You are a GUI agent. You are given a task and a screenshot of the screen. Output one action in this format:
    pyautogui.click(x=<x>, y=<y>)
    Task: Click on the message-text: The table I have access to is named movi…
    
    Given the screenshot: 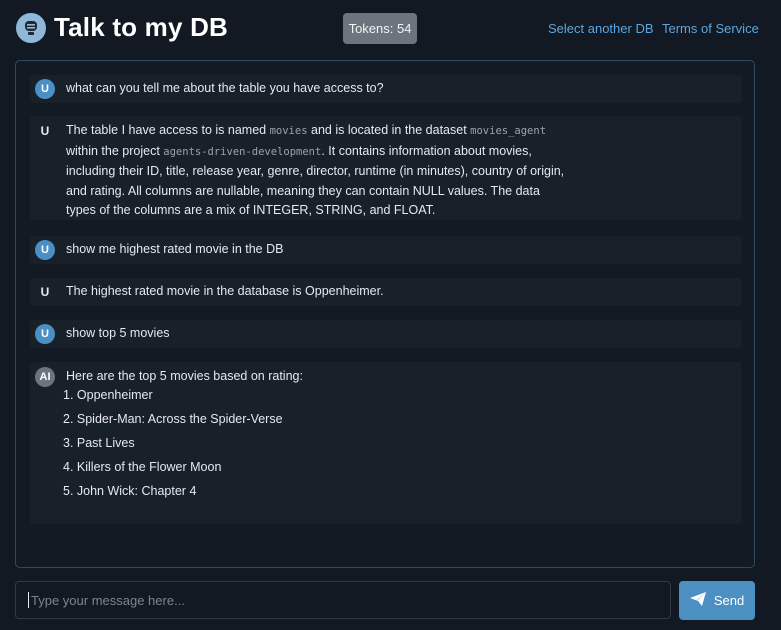 What is the action you would take?
    pyautogui.click(x=315, y=171)
    